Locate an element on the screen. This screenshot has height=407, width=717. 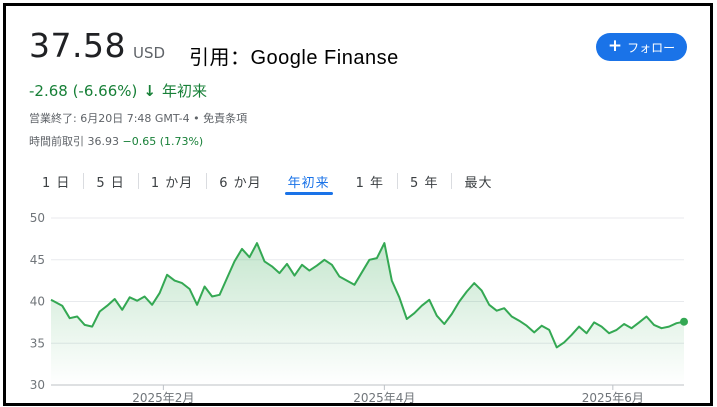
tab-6: 5 年 is located at coordinates (424, 181).